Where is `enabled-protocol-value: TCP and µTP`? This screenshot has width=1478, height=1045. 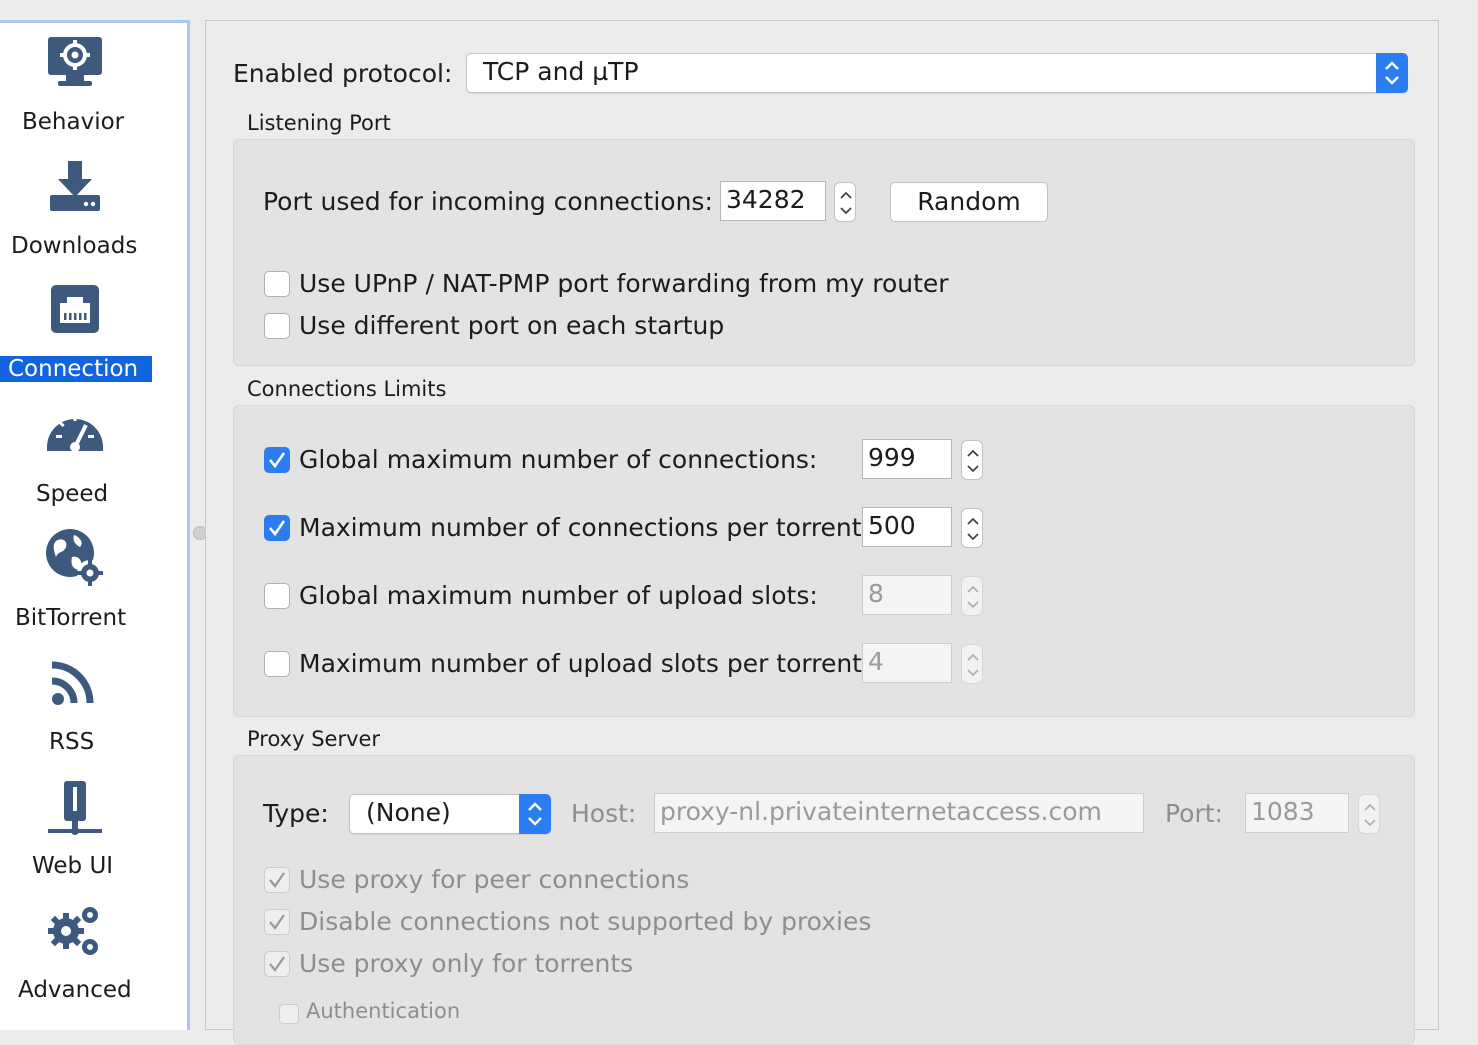 enabled-protocol-value: TCP and µTP is located at coordinates (561, 71).